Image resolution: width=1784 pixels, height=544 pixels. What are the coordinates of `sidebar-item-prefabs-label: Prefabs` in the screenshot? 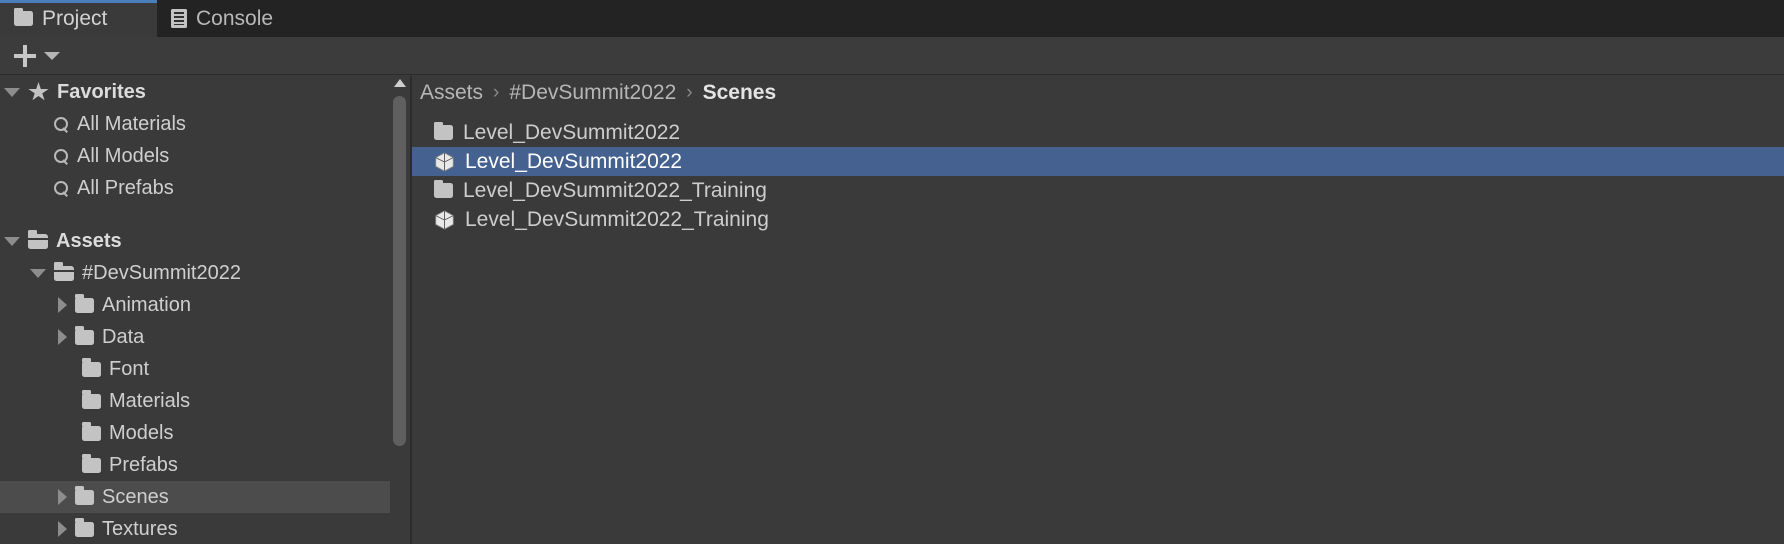 It's located at (143, 465).